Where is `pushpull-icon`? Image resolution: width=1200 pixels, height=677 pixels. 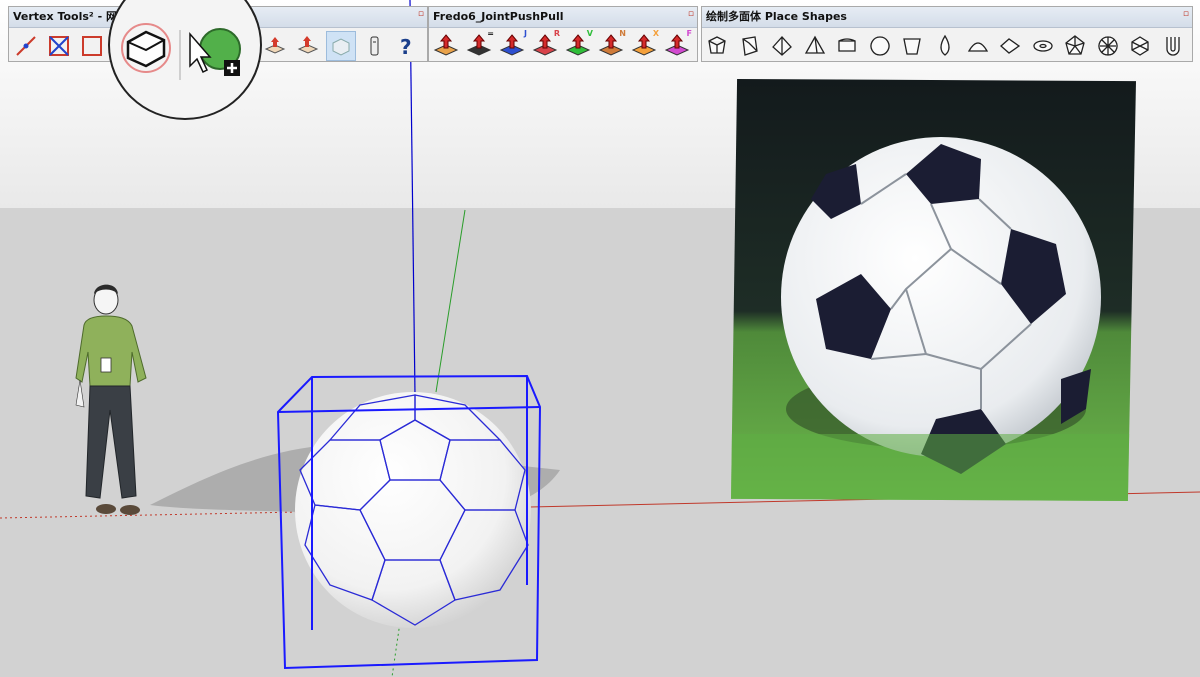 pushpull-icon is located at coordinates (275, 46).